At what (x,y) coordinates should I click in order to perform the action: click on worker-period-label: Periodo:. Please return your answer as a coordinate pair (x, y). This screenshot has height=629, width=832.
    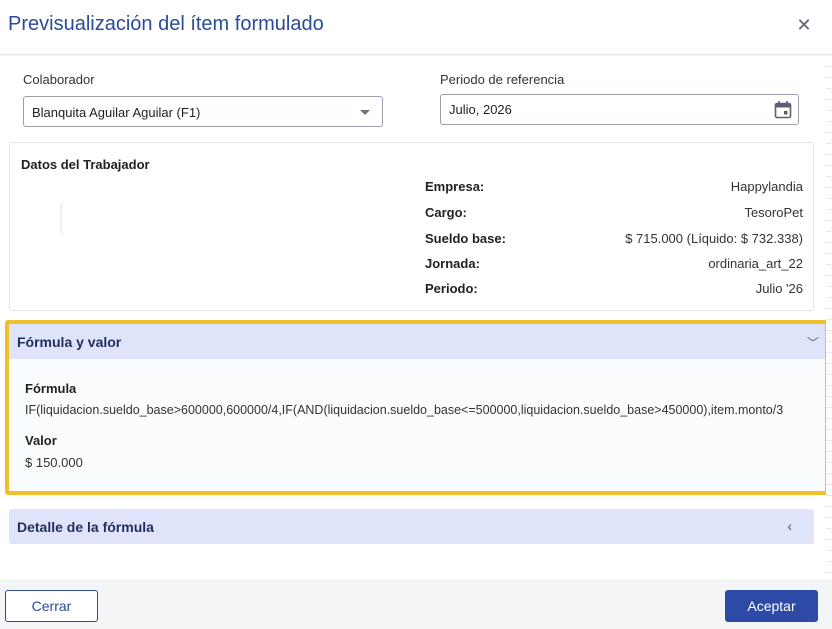
    Looking at the image, I should click on (451, 288).